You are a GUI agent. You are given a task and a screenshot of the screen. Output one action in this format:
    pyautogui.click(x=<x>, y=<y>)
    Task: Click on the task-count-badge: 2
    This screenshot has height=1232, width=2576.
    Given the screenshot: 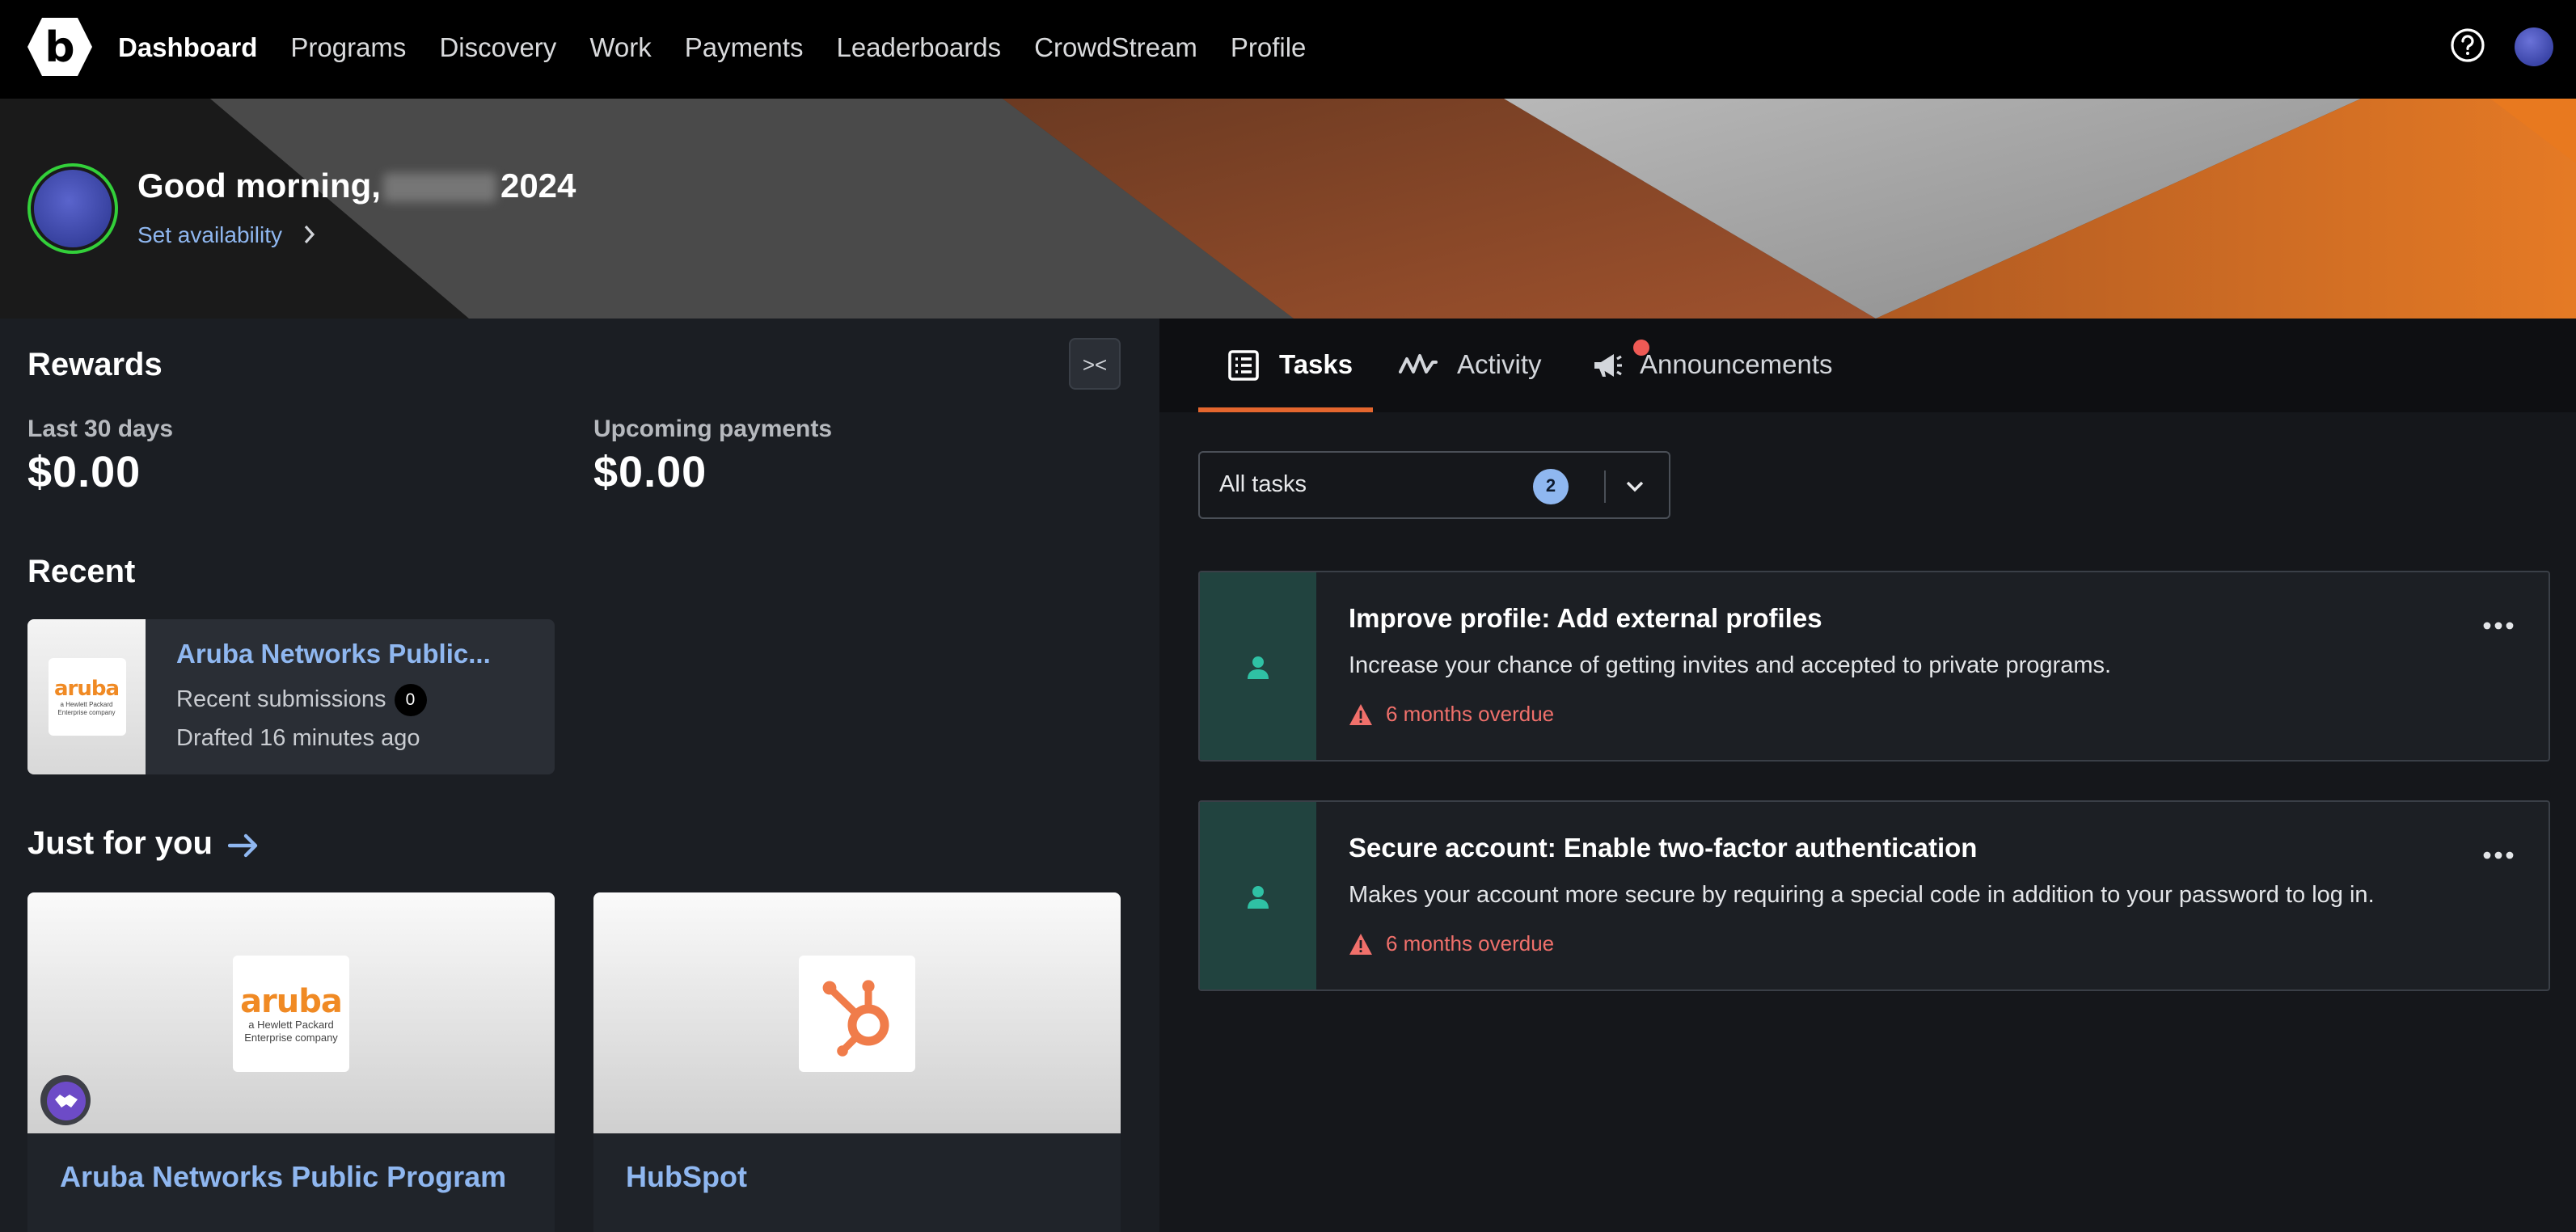 What is the action you would take?
    pyautogui.click(x=1551, y=487)
    